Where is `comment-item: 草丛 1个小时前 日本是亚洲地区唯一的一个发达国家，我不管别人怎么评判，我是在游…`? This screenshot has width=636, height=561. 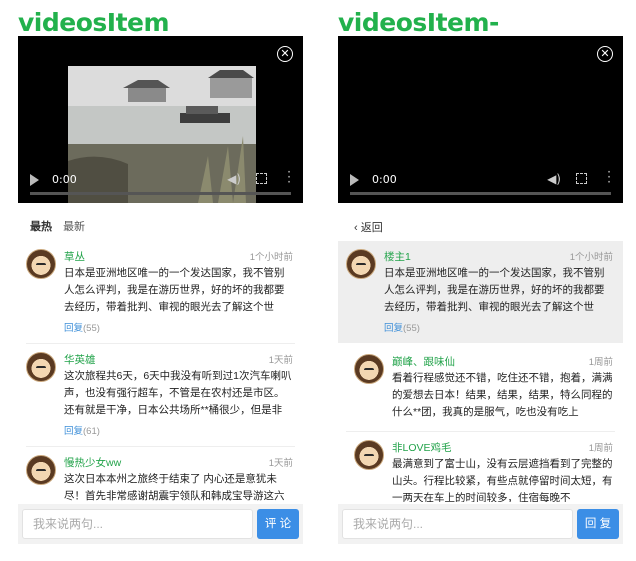
comment-item: 草丛 1个小时前 日本是亚洲地区唯一的一个发达国家，我不管别人怎么评判，我是在游… is located at coordinates (160, 292).